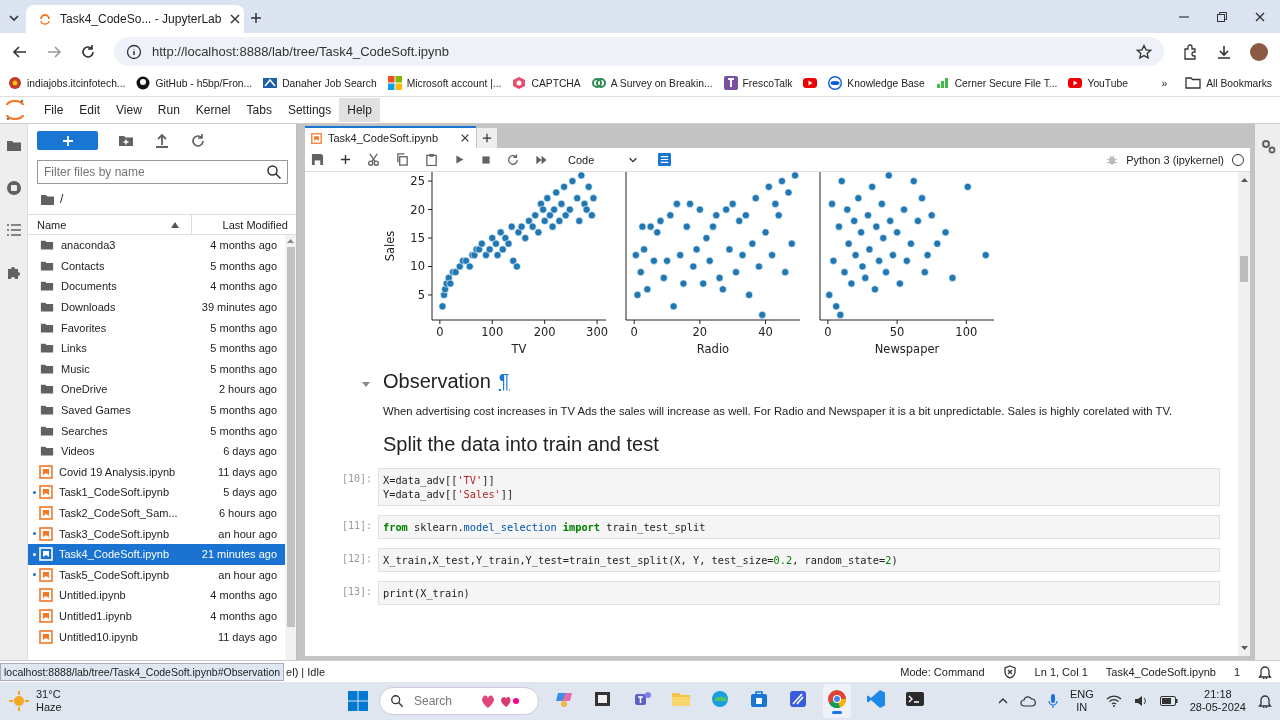  Describe the element at coordinates (390, 246) in the screenshot. I see `axis-label: Sales` at that location.